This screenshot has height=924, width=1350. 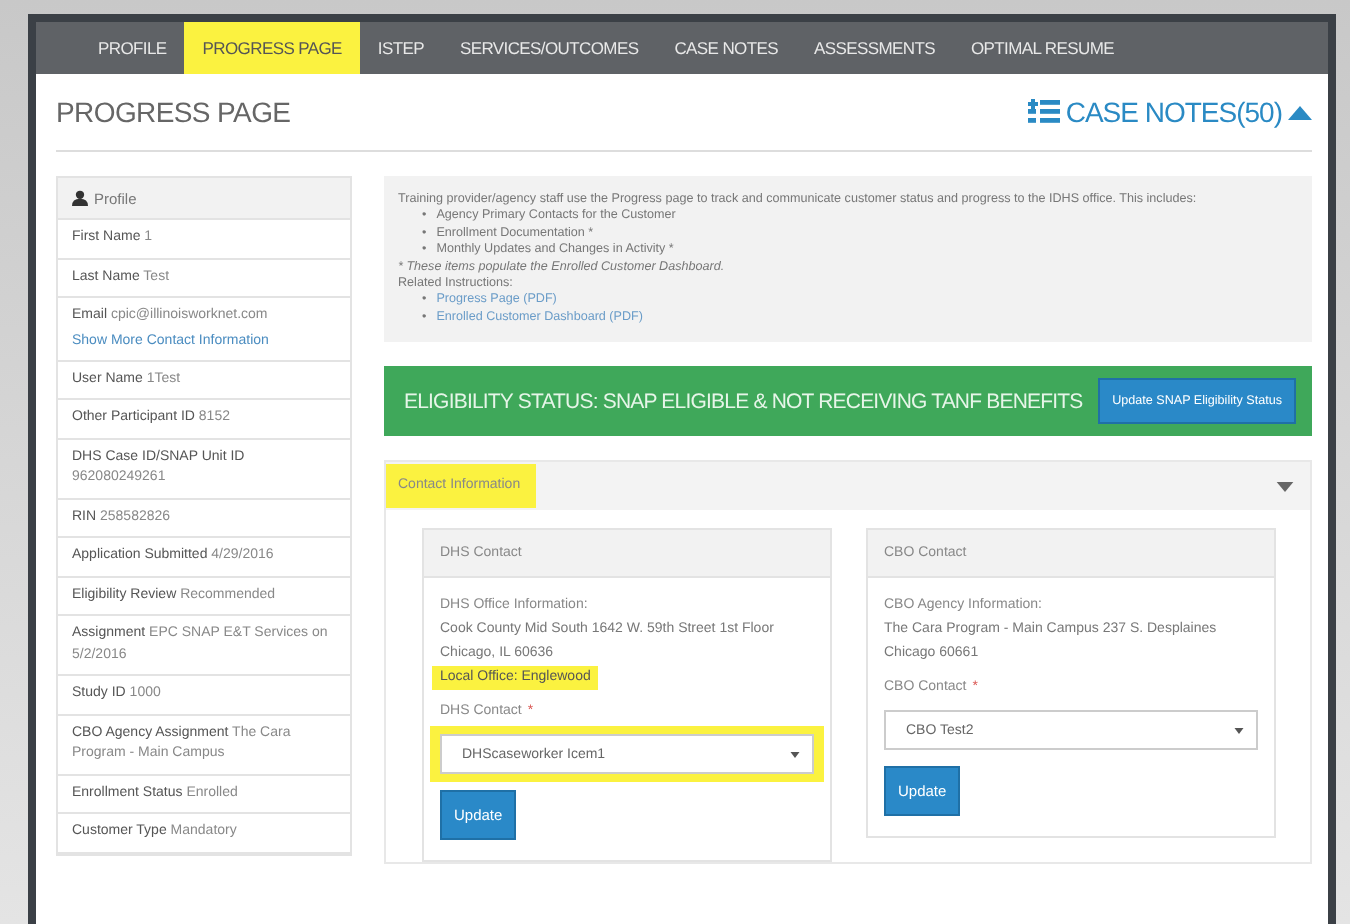 What do you see at coordinates (173, 112) in the screenshot?
I see `page-title: PROGRESS PAGE` at bounding box center [173, 112].